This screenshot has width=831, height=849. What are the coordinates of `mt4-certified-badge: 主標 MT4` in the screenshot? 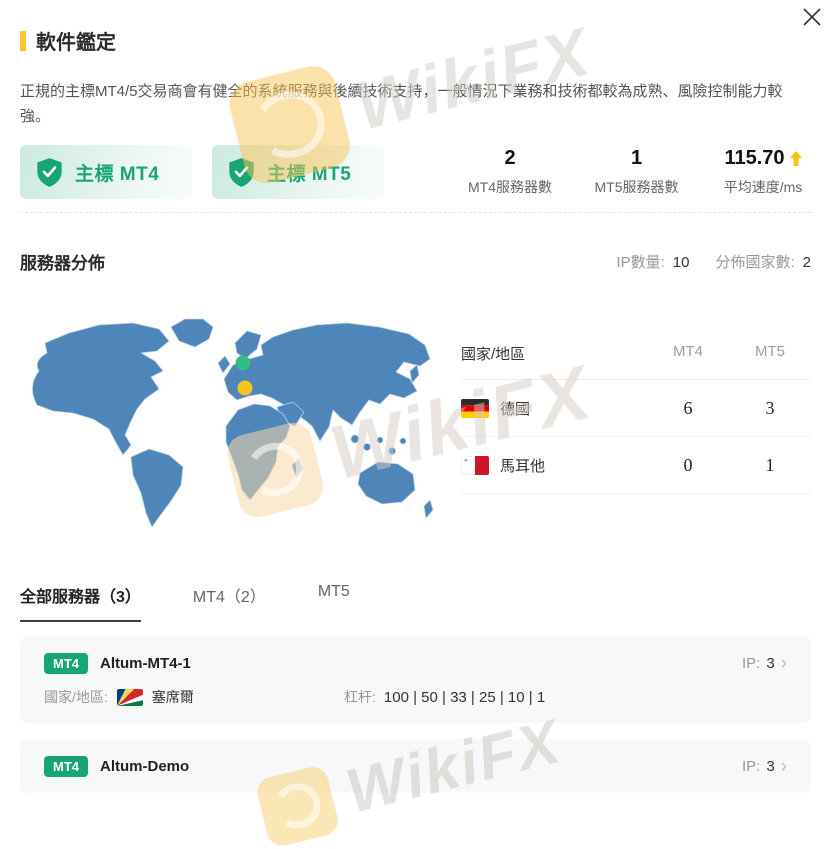 It's located at (106, 172).